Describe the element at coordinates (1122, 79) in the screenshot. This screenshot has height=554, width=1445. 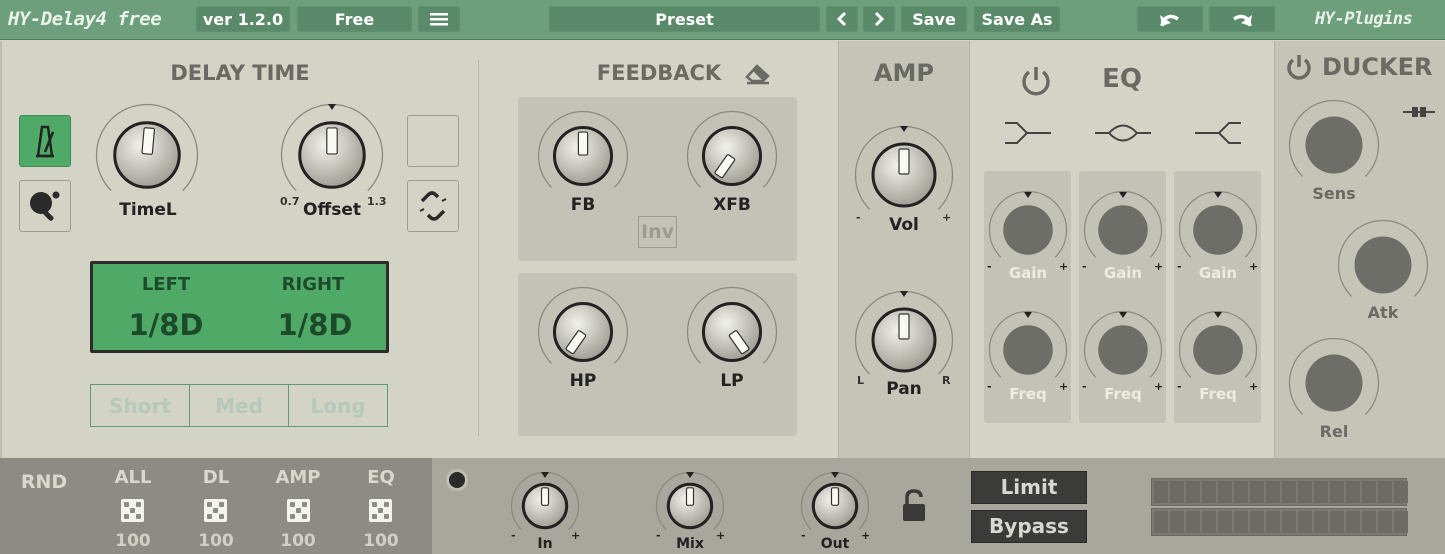
I see `eq-title: EQ` at that location.